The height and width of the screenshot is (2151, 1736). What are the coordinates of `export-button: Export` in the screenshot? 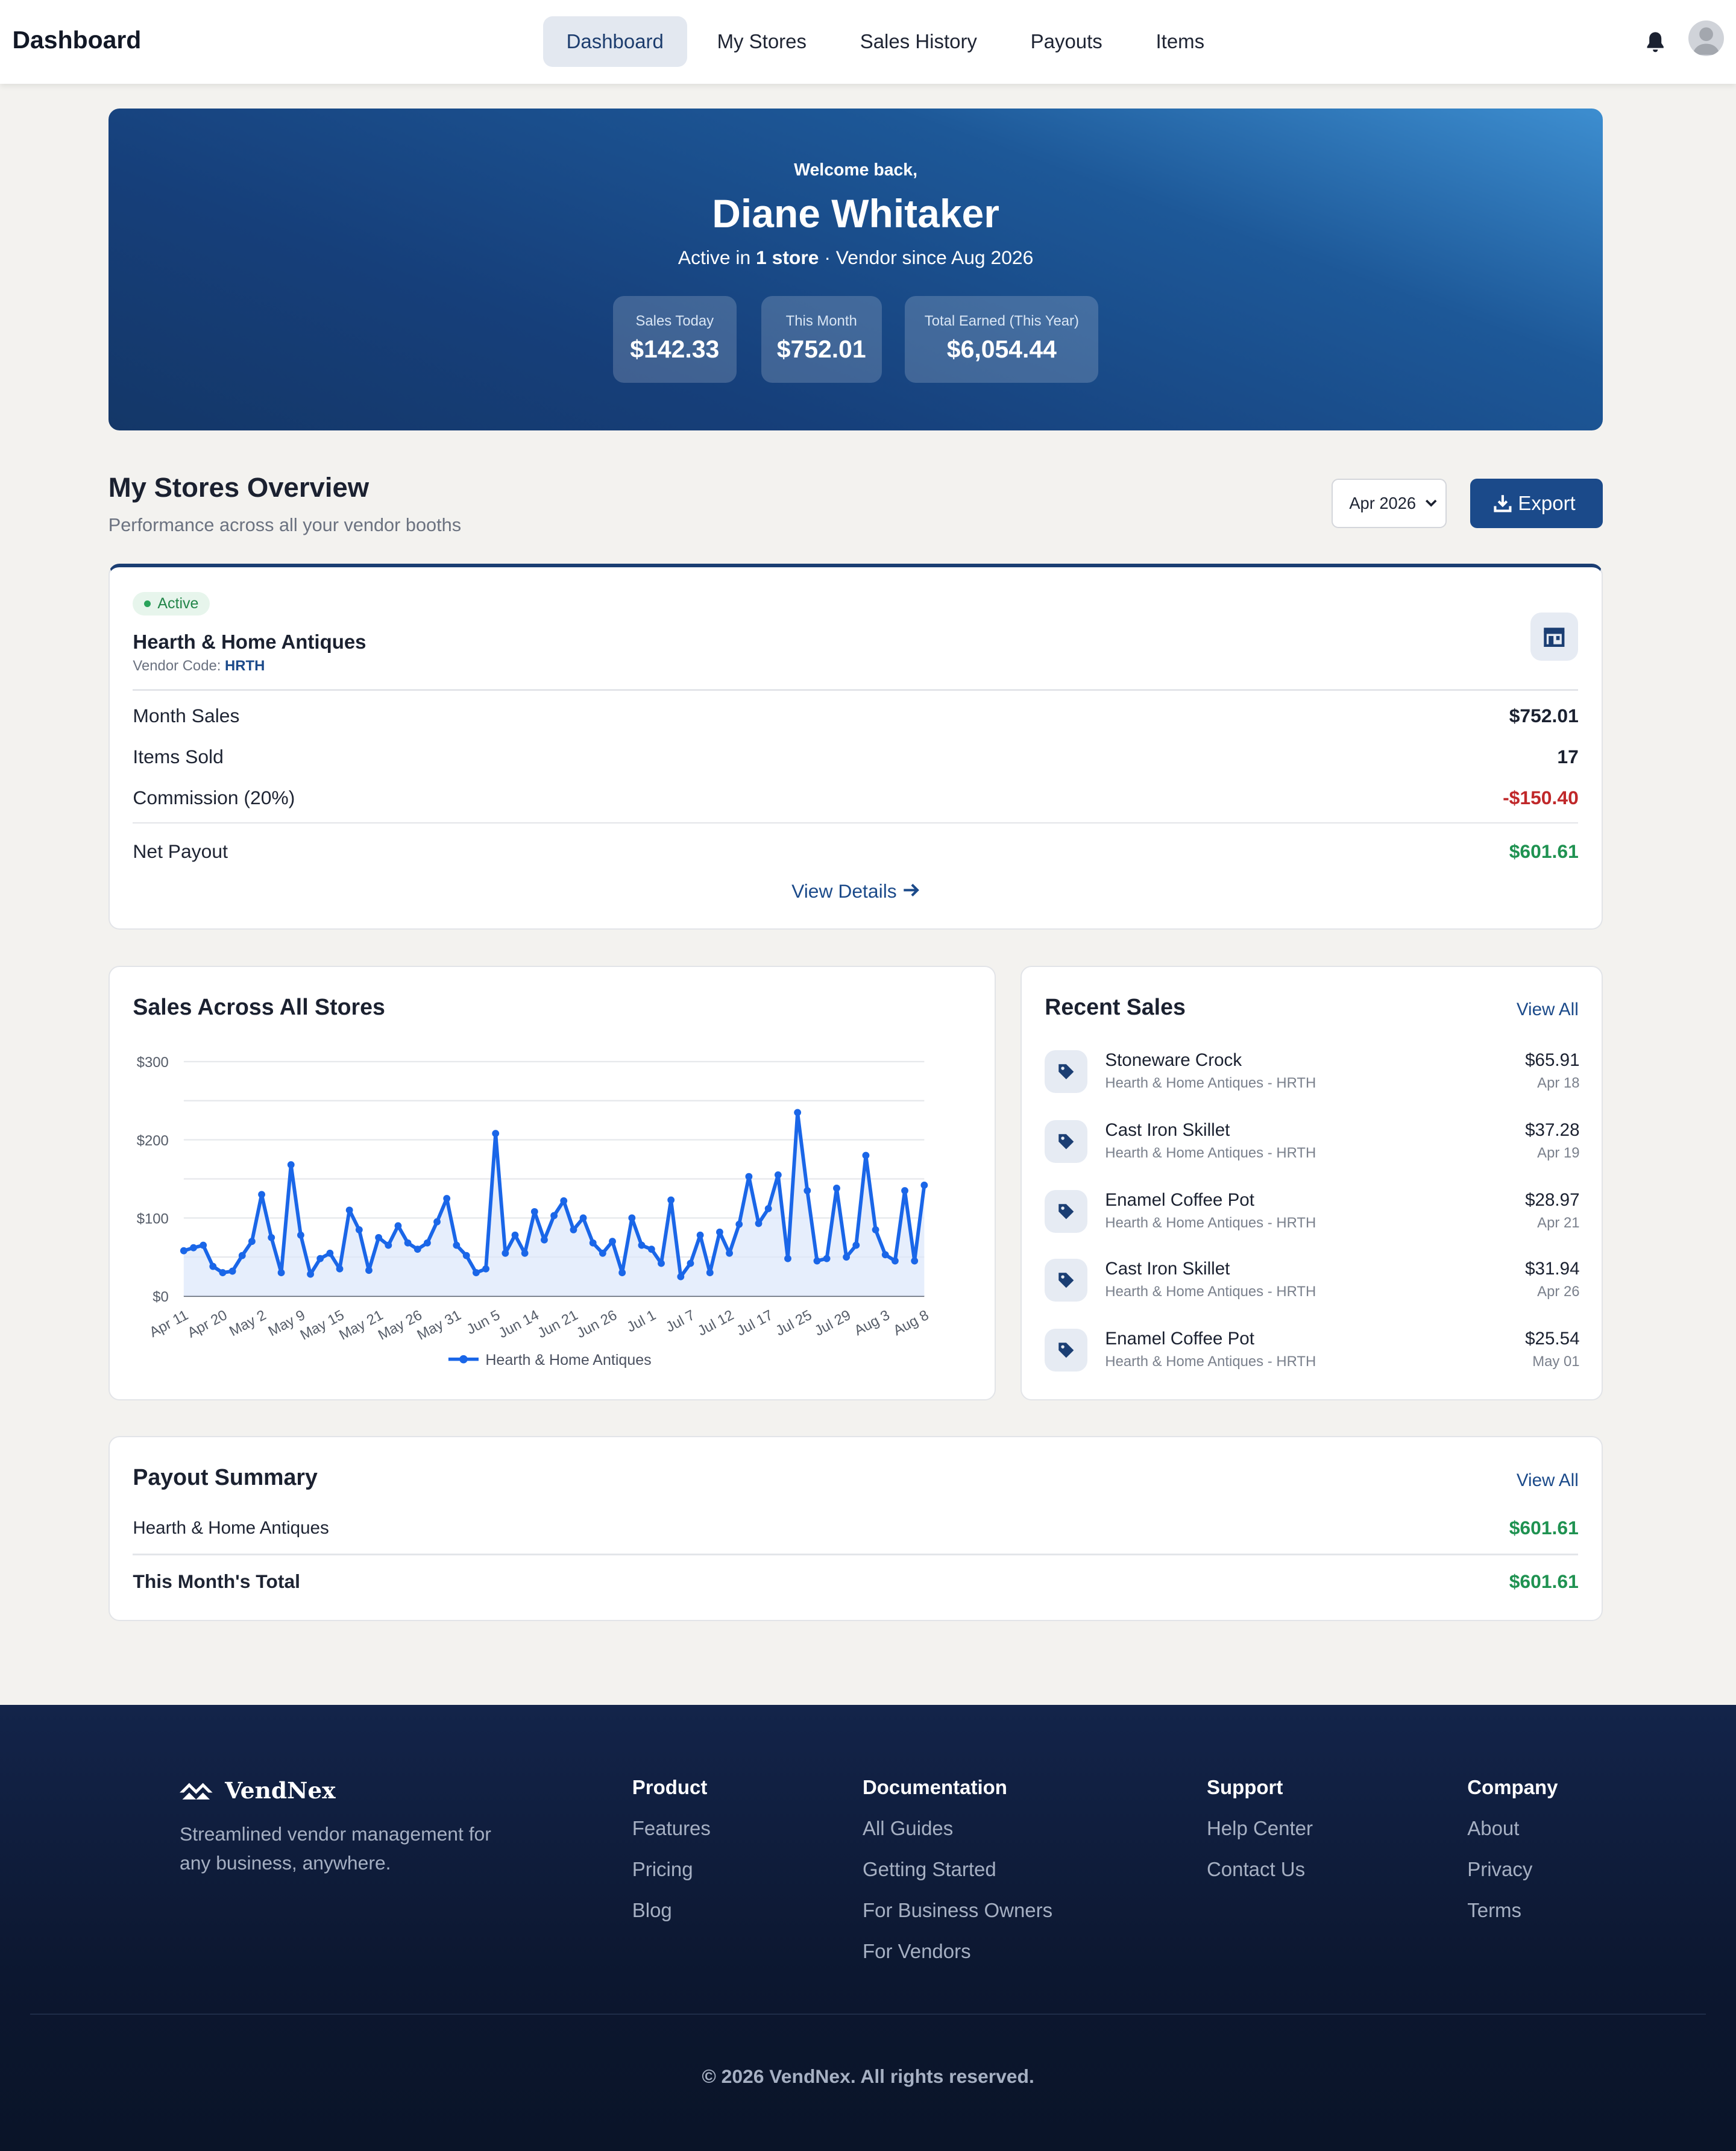 It's located at (1536, 503).